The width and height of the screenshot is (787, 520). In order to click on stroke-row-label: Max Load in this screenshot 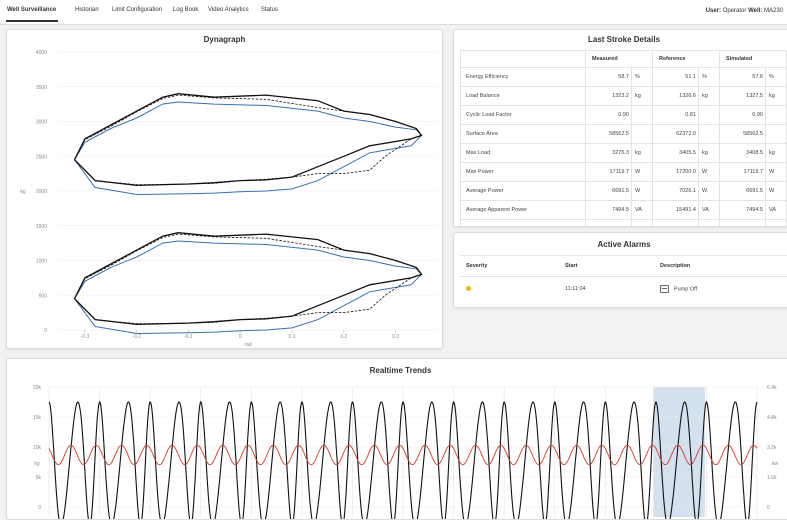, I will do `click(523, 153)`.